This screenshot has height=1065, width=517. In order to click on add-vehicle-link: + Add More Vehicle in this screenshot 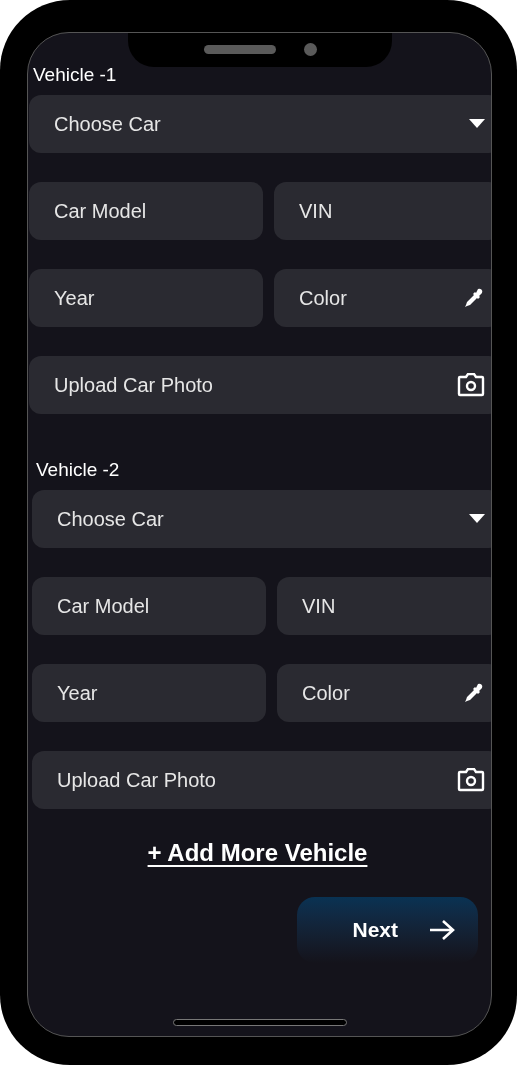, I will do `click(257, 853)`.